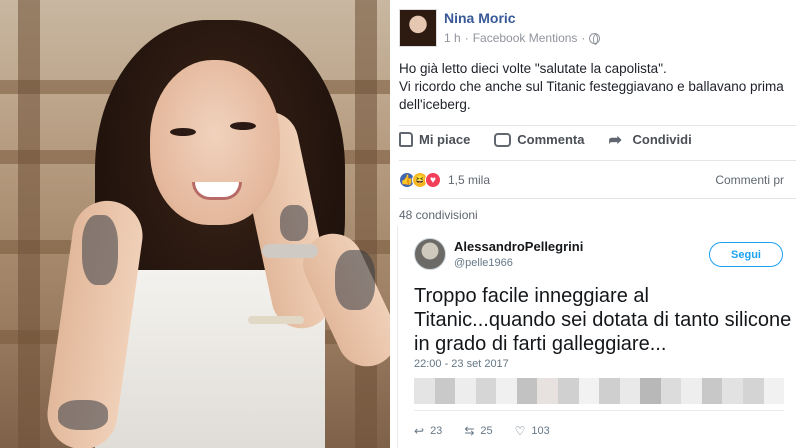 This screenshot has height=448, width=796. What do you see at coordinates (406, 139) in the screenshot?
I see `like-icon` at bounding box center [406, 139].